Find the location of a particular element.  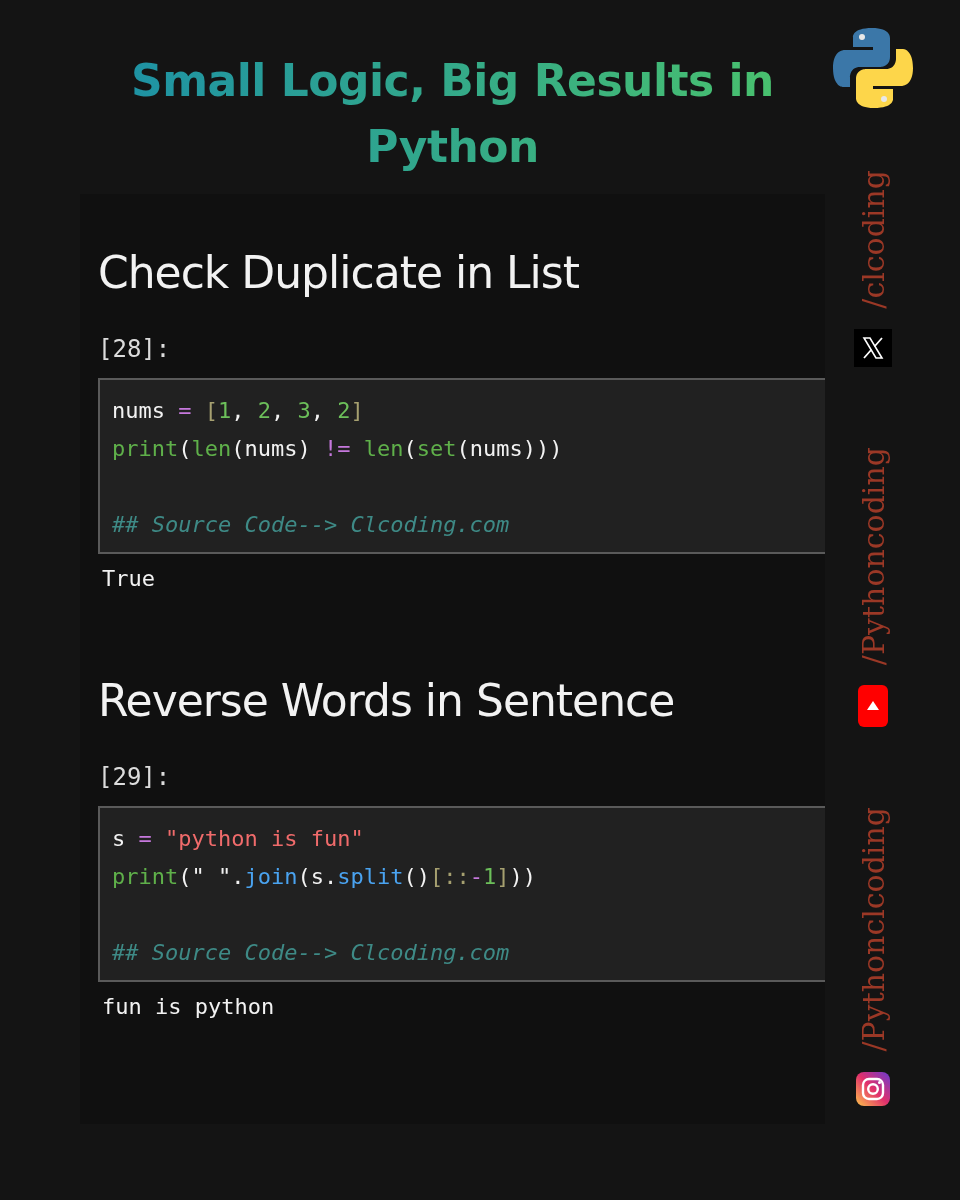

cell-output: True is located at coordinates (129, 579).